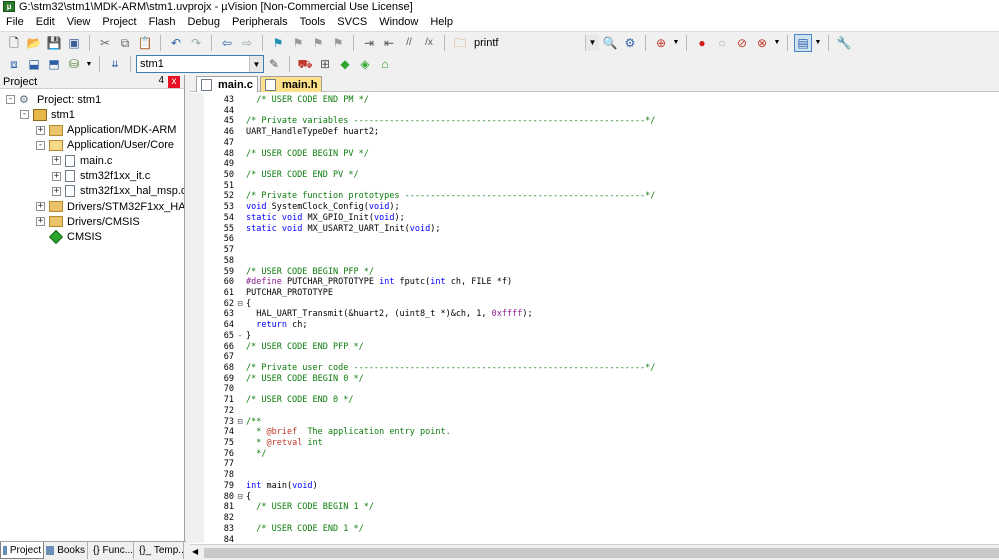 The height and width of the screenshot is (560, 999). Describe the element at coordinates (106, 130) in the screenshot. I see `tree-item: + Application/MDK-ARM` at that location.